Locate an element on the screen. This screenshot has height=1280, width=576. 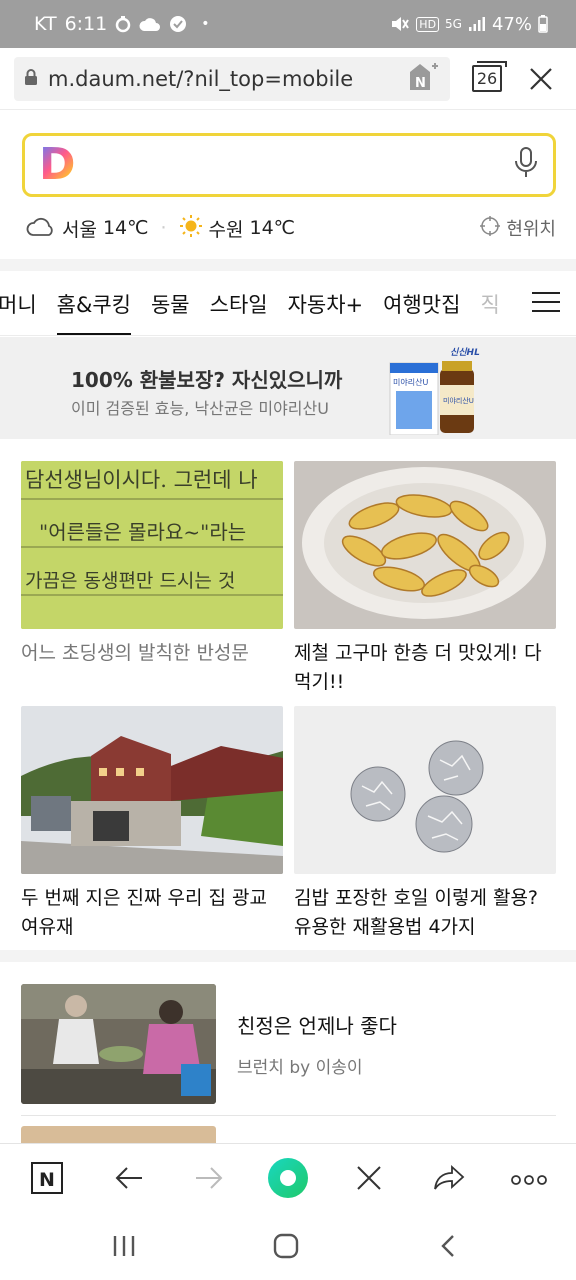
tab-label: 여행맛집 is located at coordinates (422, 304).